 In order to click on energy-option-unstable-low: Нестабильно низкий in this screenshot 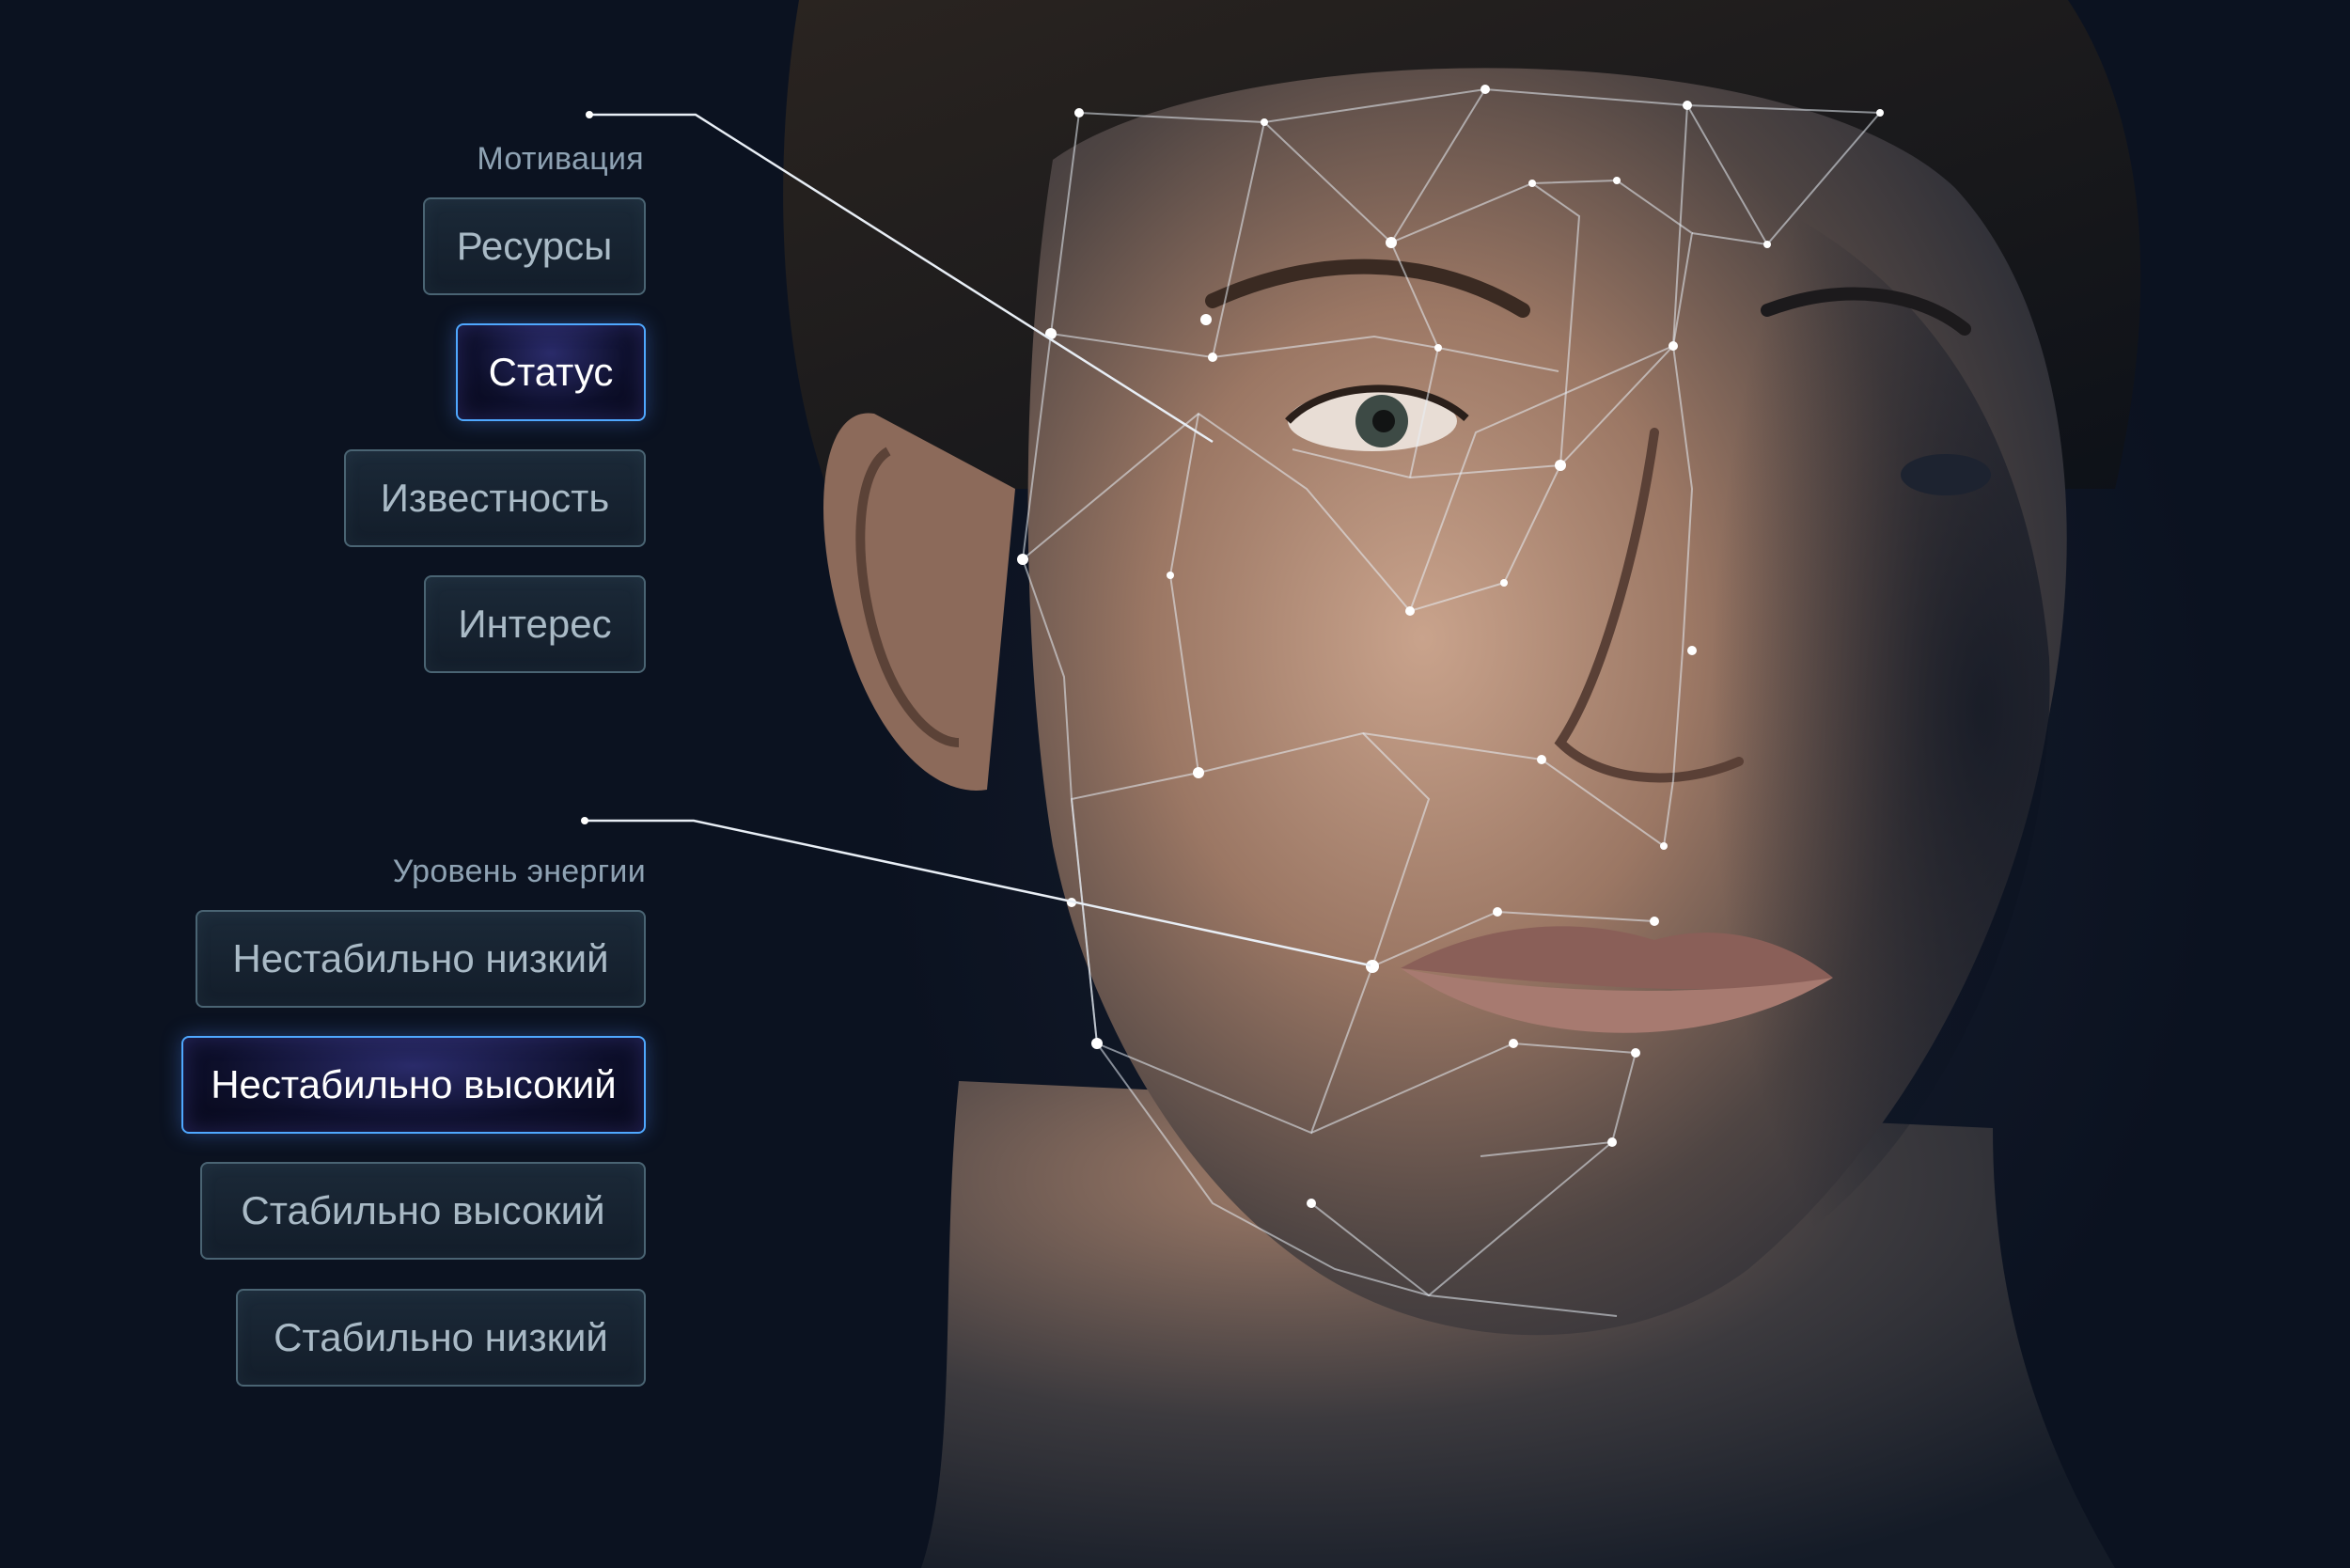, I will do `click(421, 959)`.